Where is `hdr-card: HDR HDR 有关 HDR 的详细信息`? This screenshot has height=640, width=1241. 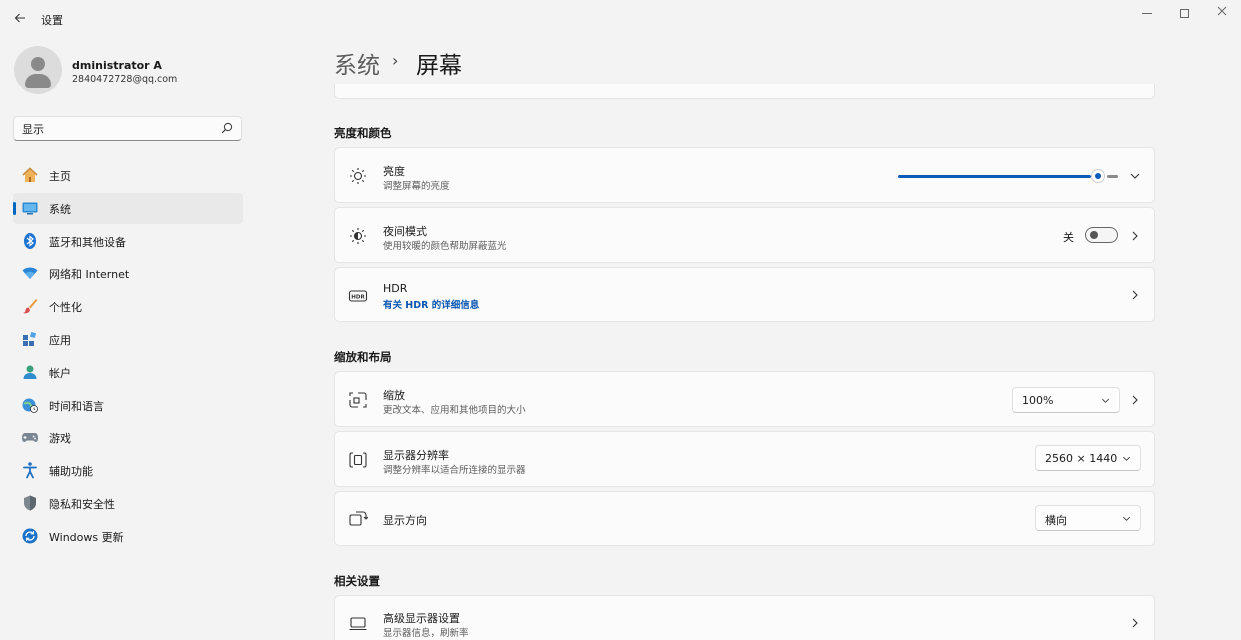 hdr-card: HDR HDR 有关 HDR 的详细信息 is located at coordinates (744, 294).